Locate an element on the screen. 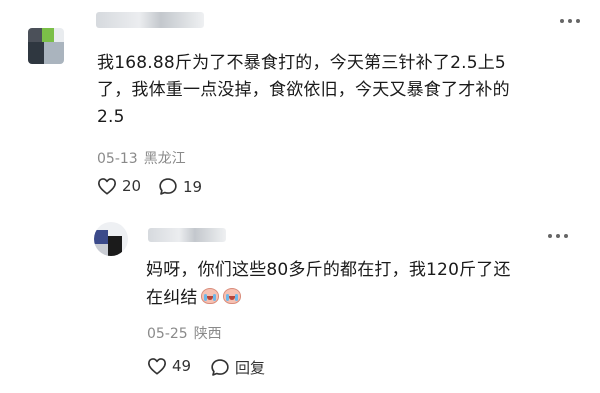  comment-line: 了，我体重一点没掉，食欲依旧，今天又暴食了才补的 is located at coordinates (303, 90).